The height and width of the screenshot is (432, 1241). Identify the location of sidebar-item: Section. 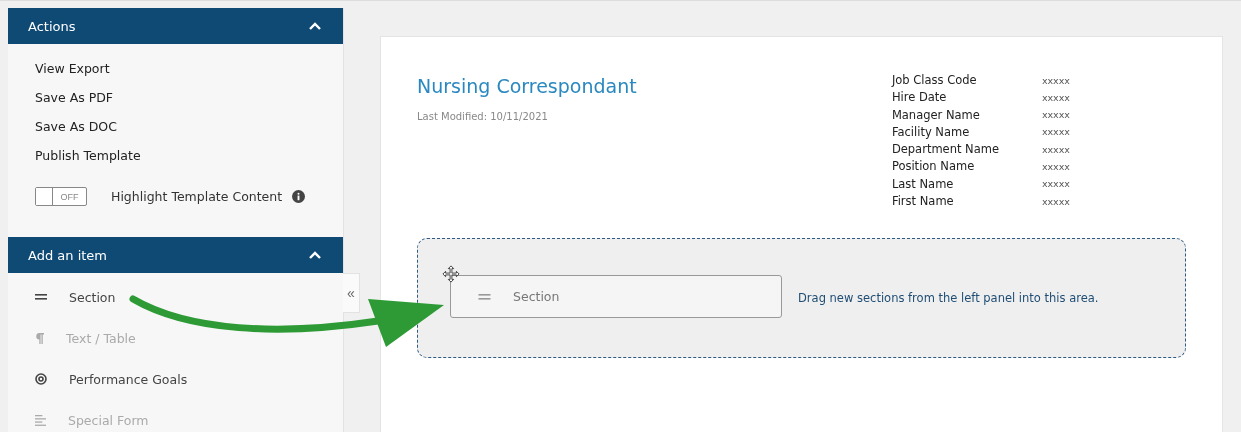
(189, 297).